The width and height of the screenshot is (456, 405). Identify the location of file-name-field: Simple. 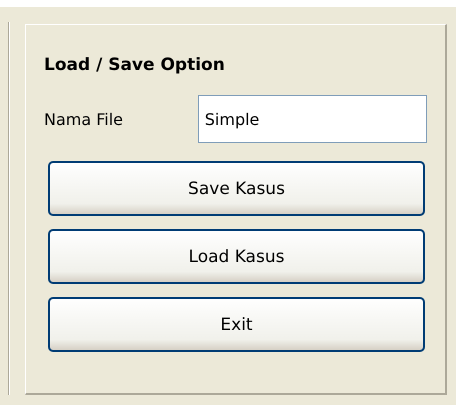
(312, 119).